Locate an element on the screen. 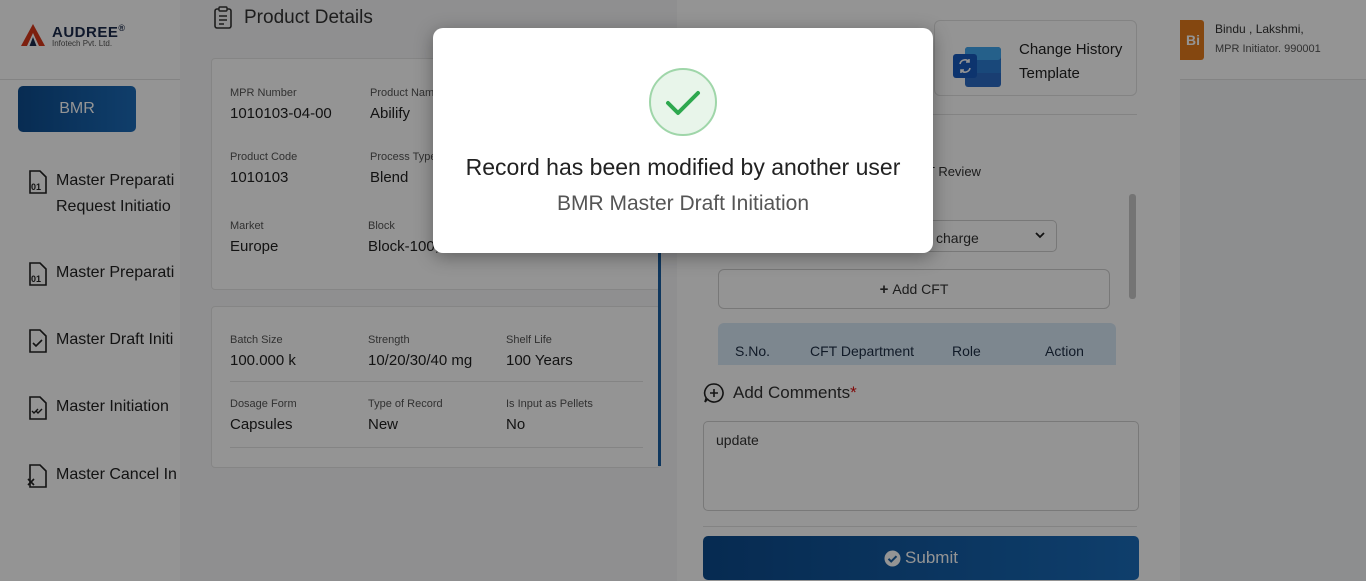 The height and width of the screenshot is (581, 1366). dialog-subtitle: BMR Master Draft Initiation is located at coordinates (683, 203).